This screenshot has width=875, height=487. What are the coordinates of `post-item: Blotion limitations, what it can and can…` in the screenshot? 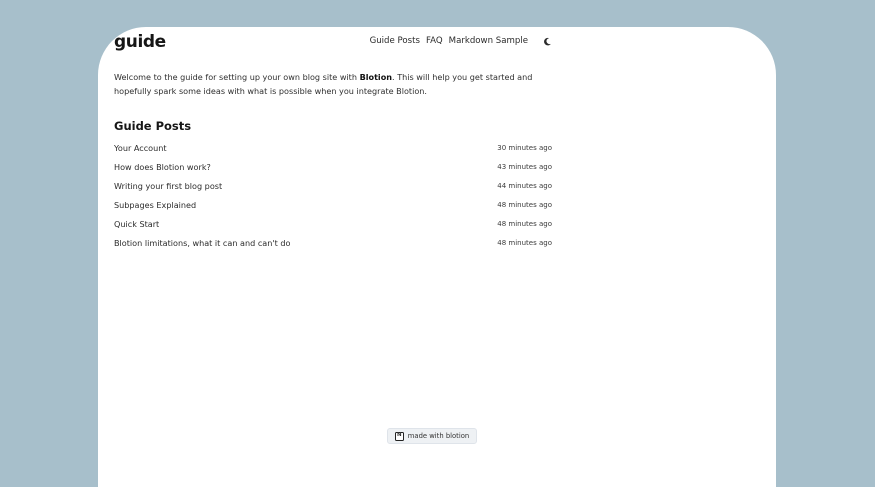 It's located at (333, 242).